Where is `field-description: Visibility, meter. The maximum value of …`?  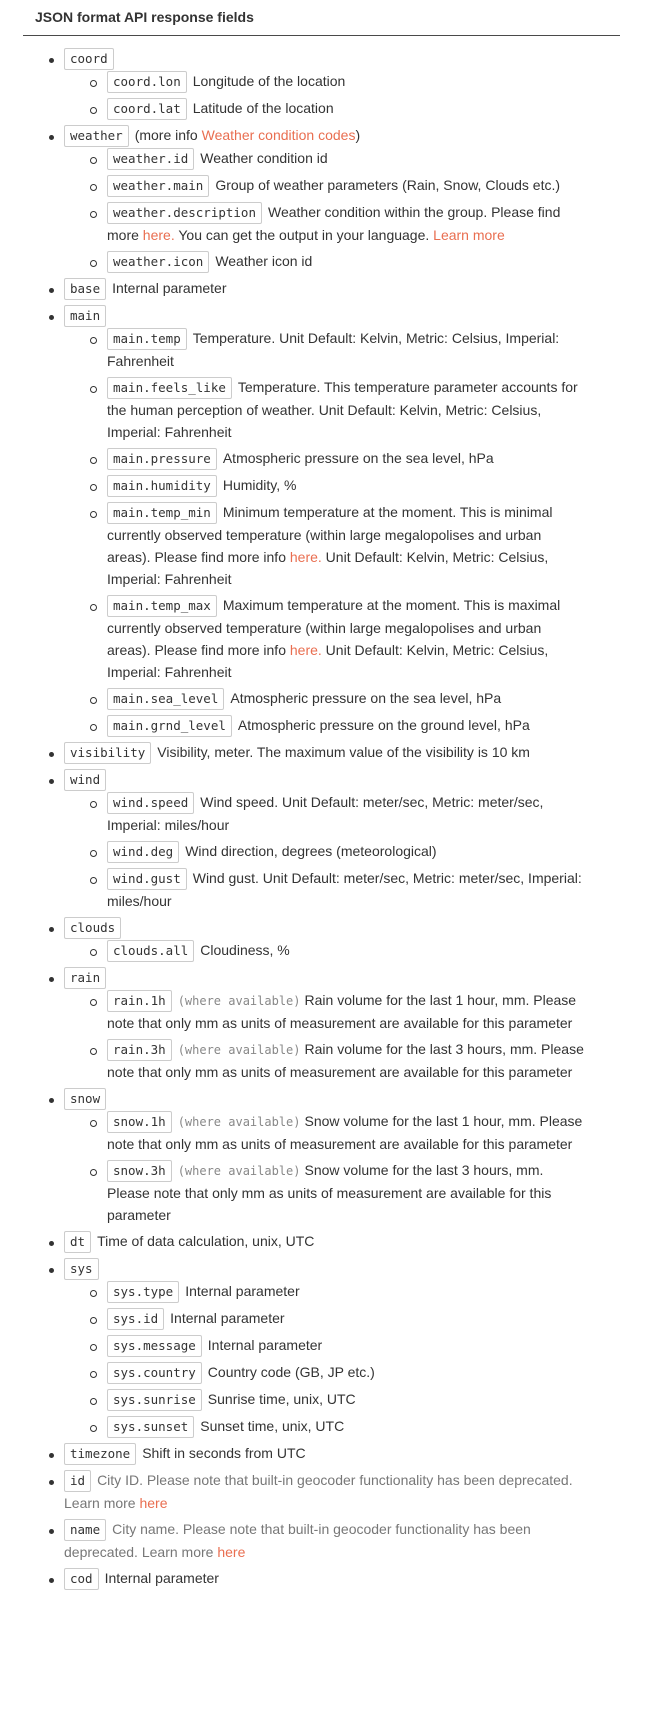 field-description: Visibility, meter. The maximum value of … is located at coordinates (343, 752).